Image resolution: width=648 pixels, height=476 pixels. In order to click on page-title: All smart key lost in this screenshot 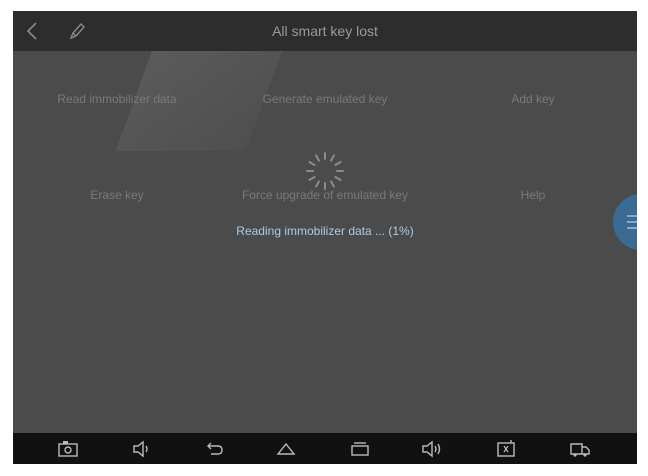, I will do `click(325, 31)`.